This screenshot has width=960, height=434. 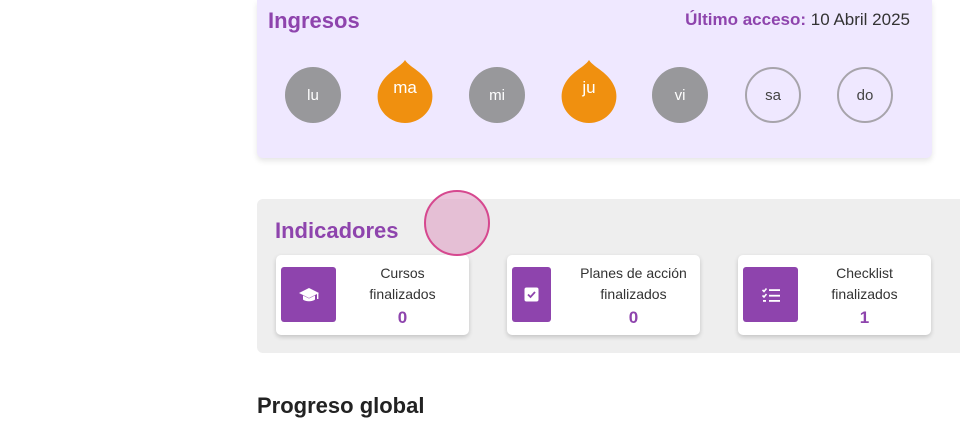 I want to click on progreso-global-title: Progreso global, so click(x=341, y=405).